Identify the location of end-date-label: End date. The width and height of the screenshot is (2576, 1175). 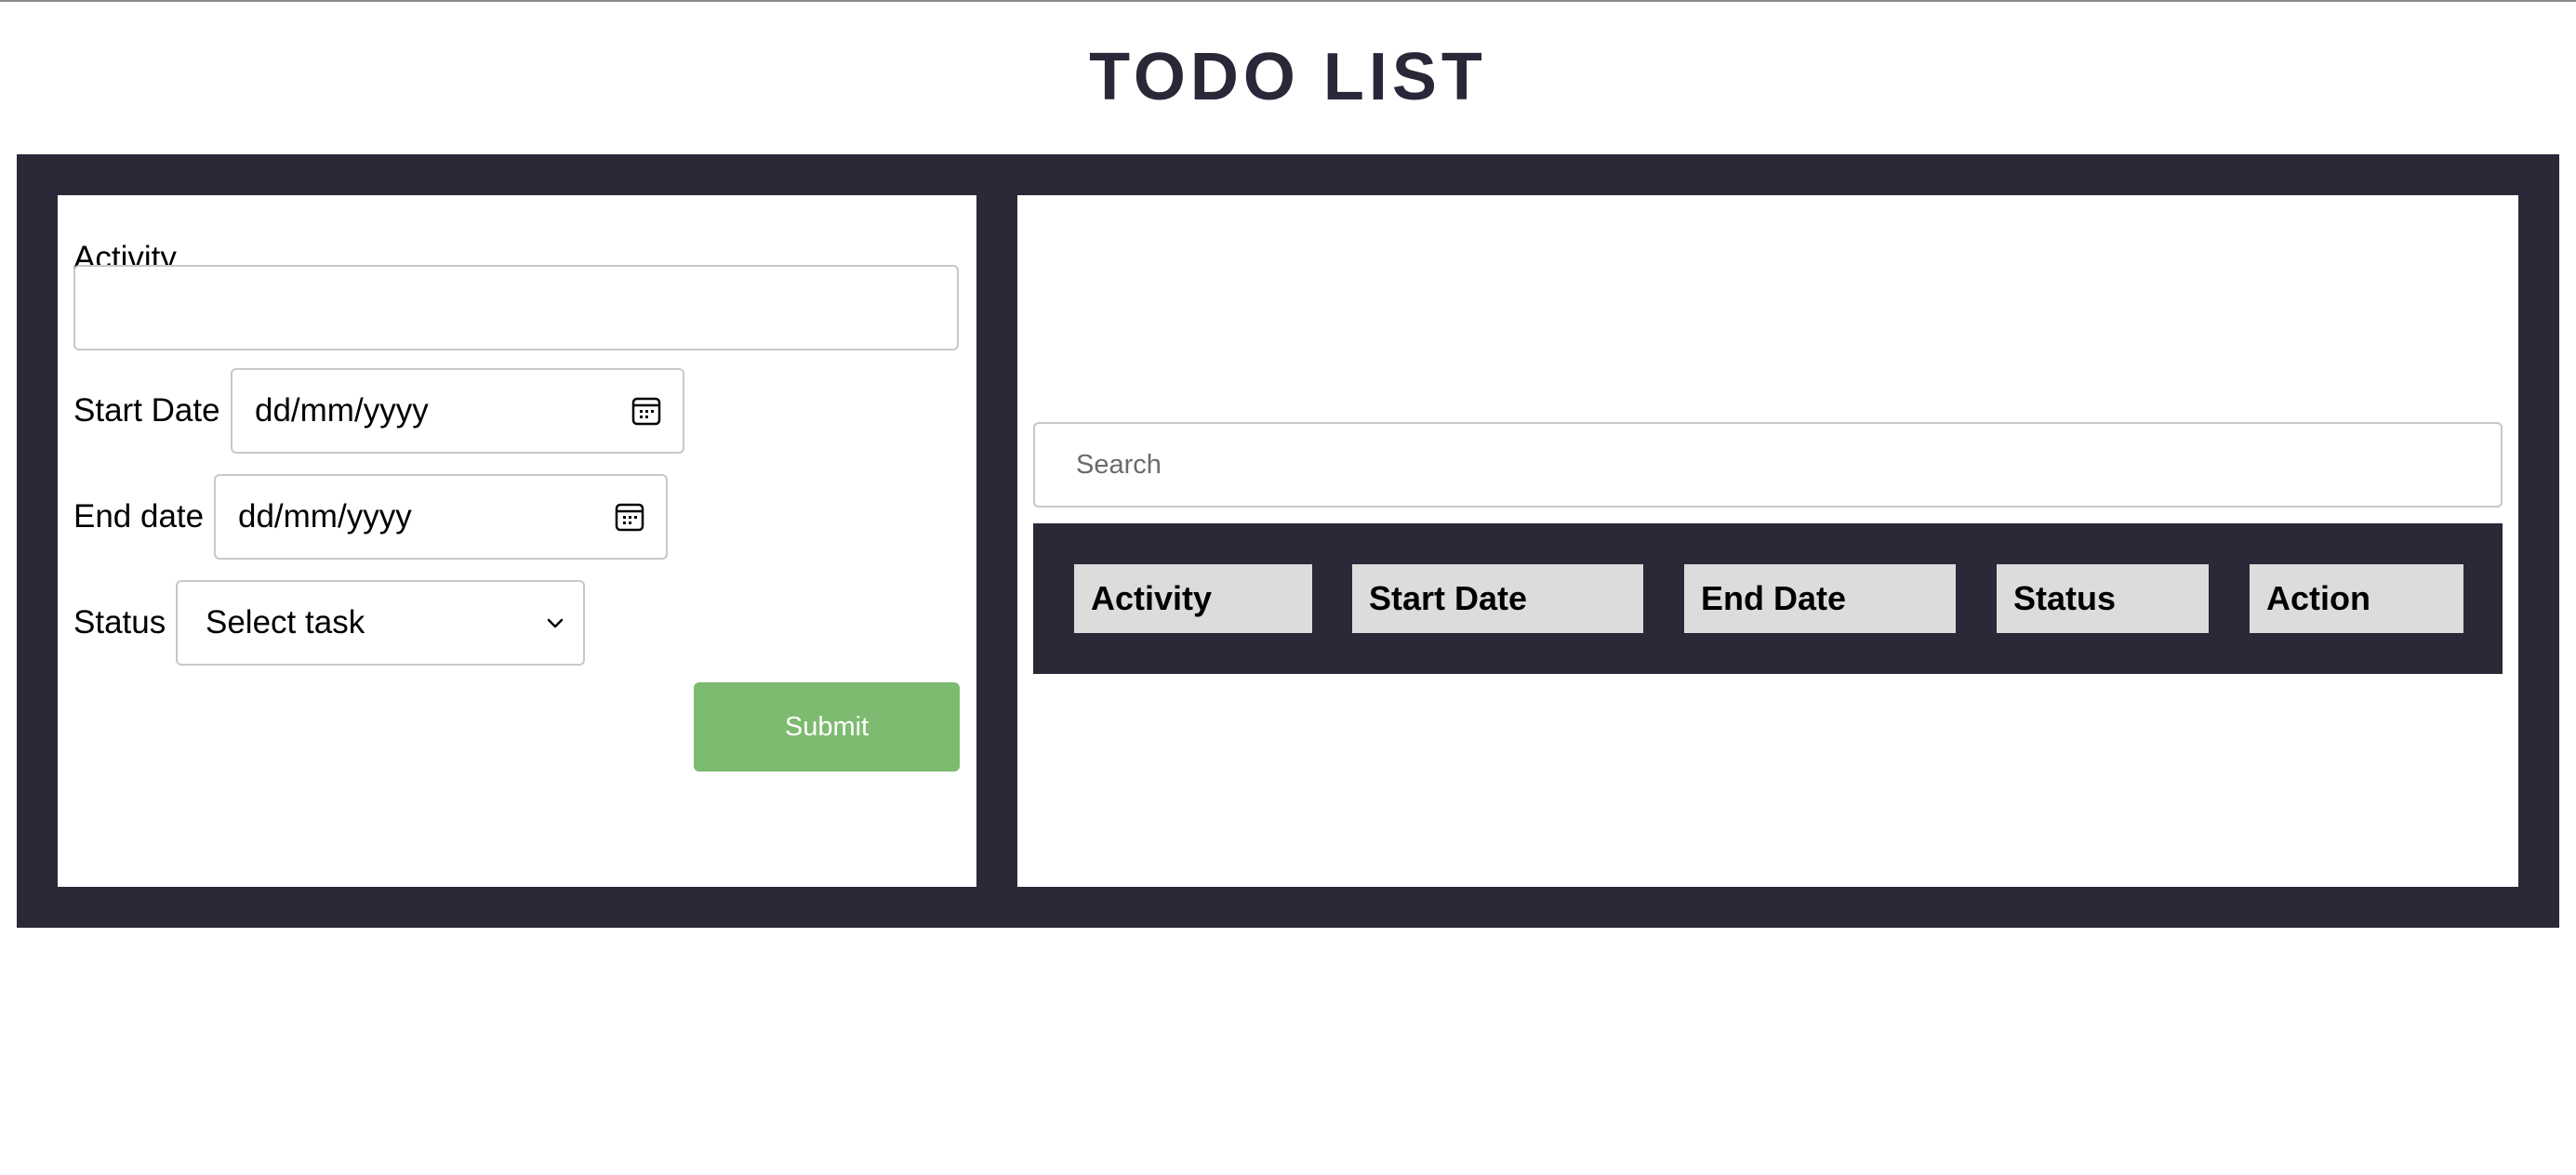
(139, 516).